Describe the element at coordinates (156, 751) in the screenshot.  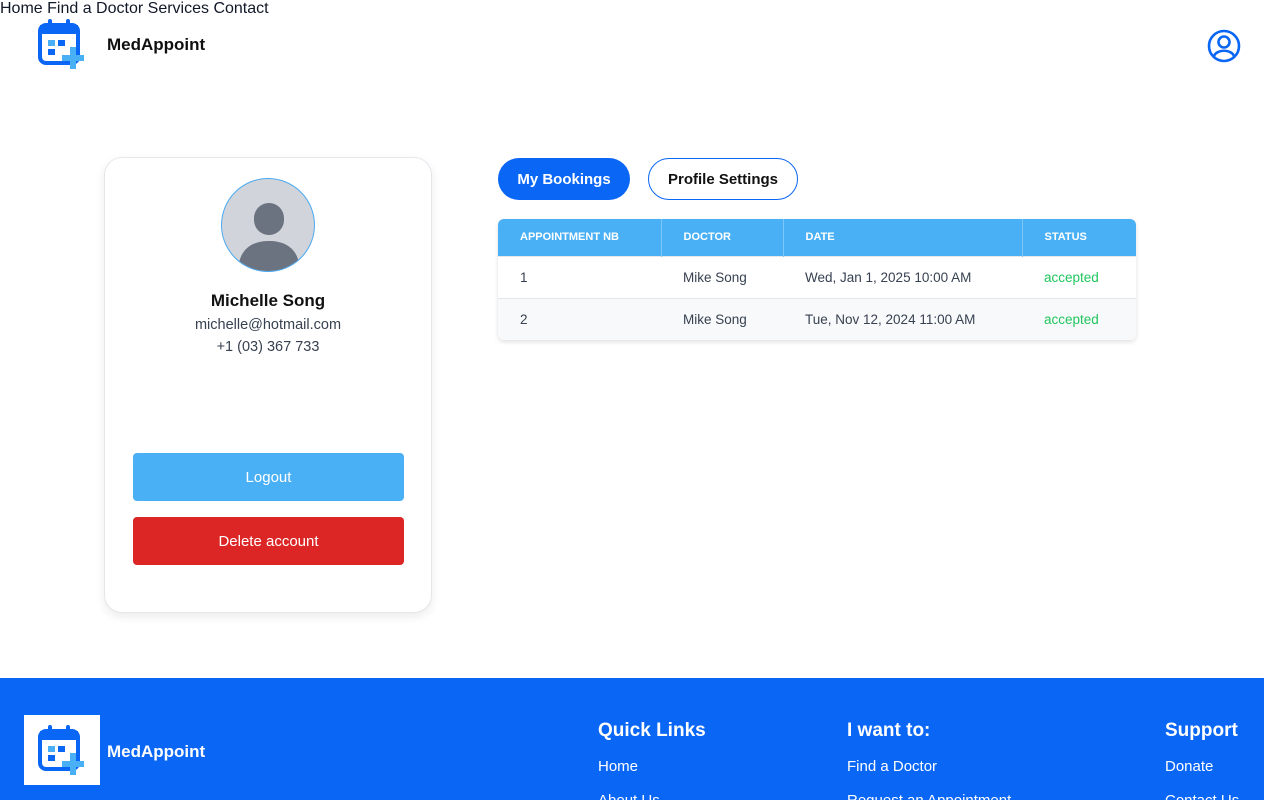
I see `footer-brand-name: MedAppoint` at that location.